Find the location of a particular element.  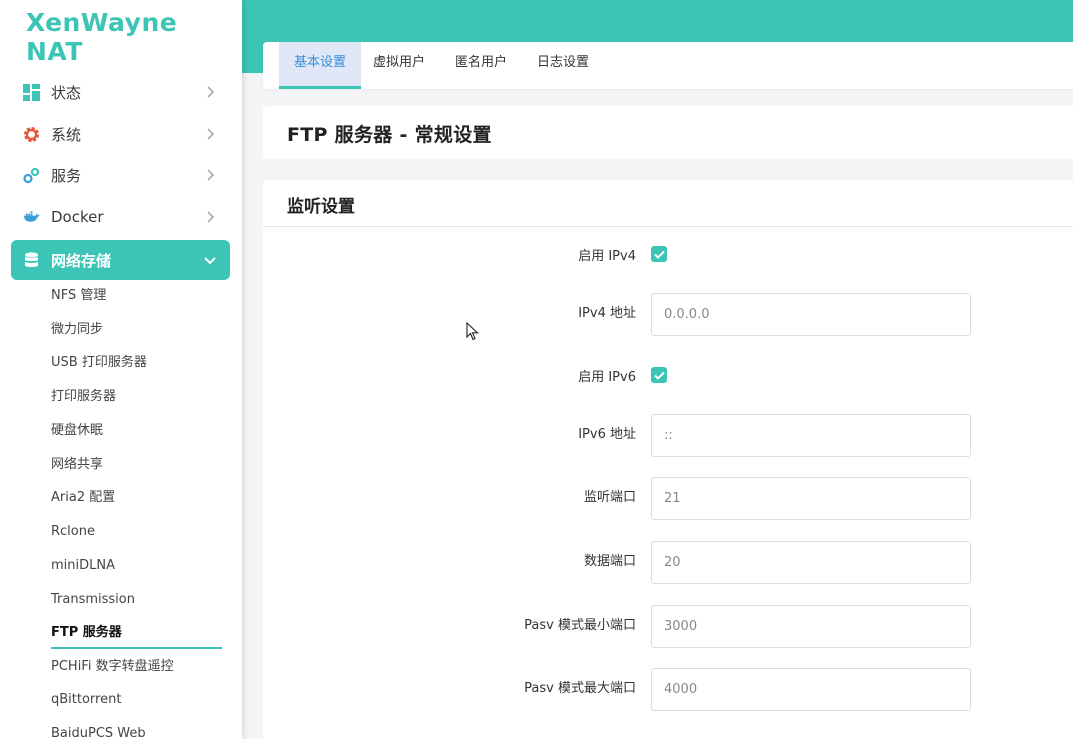

ipv6-address-input: :: is located at coordinates (811, 435).